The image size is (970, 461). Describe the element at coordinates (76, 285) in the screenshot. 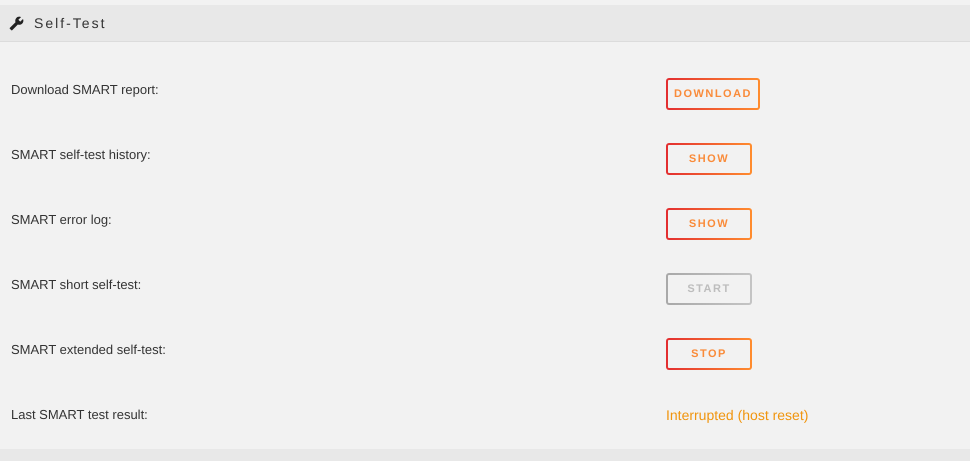

I see `setting-label: SMART short self-test:` at that location.